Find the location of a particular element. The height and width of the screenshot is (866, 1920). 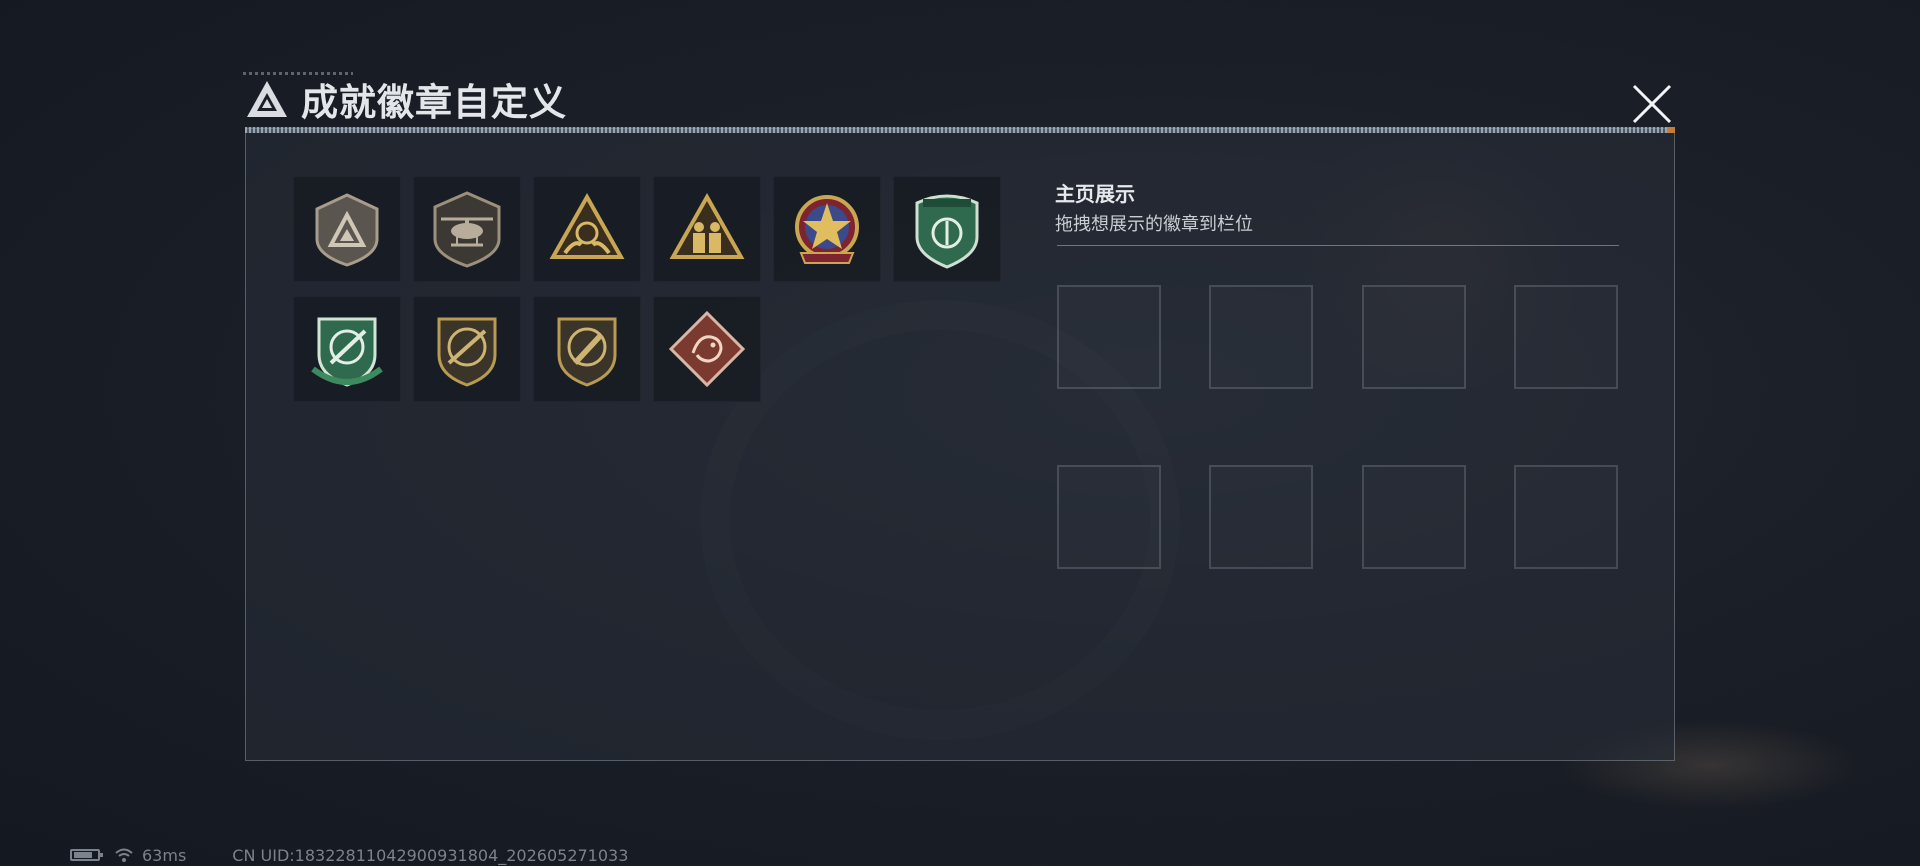

dragon-diamond-badge-icon is located at coordinates (707, 349).